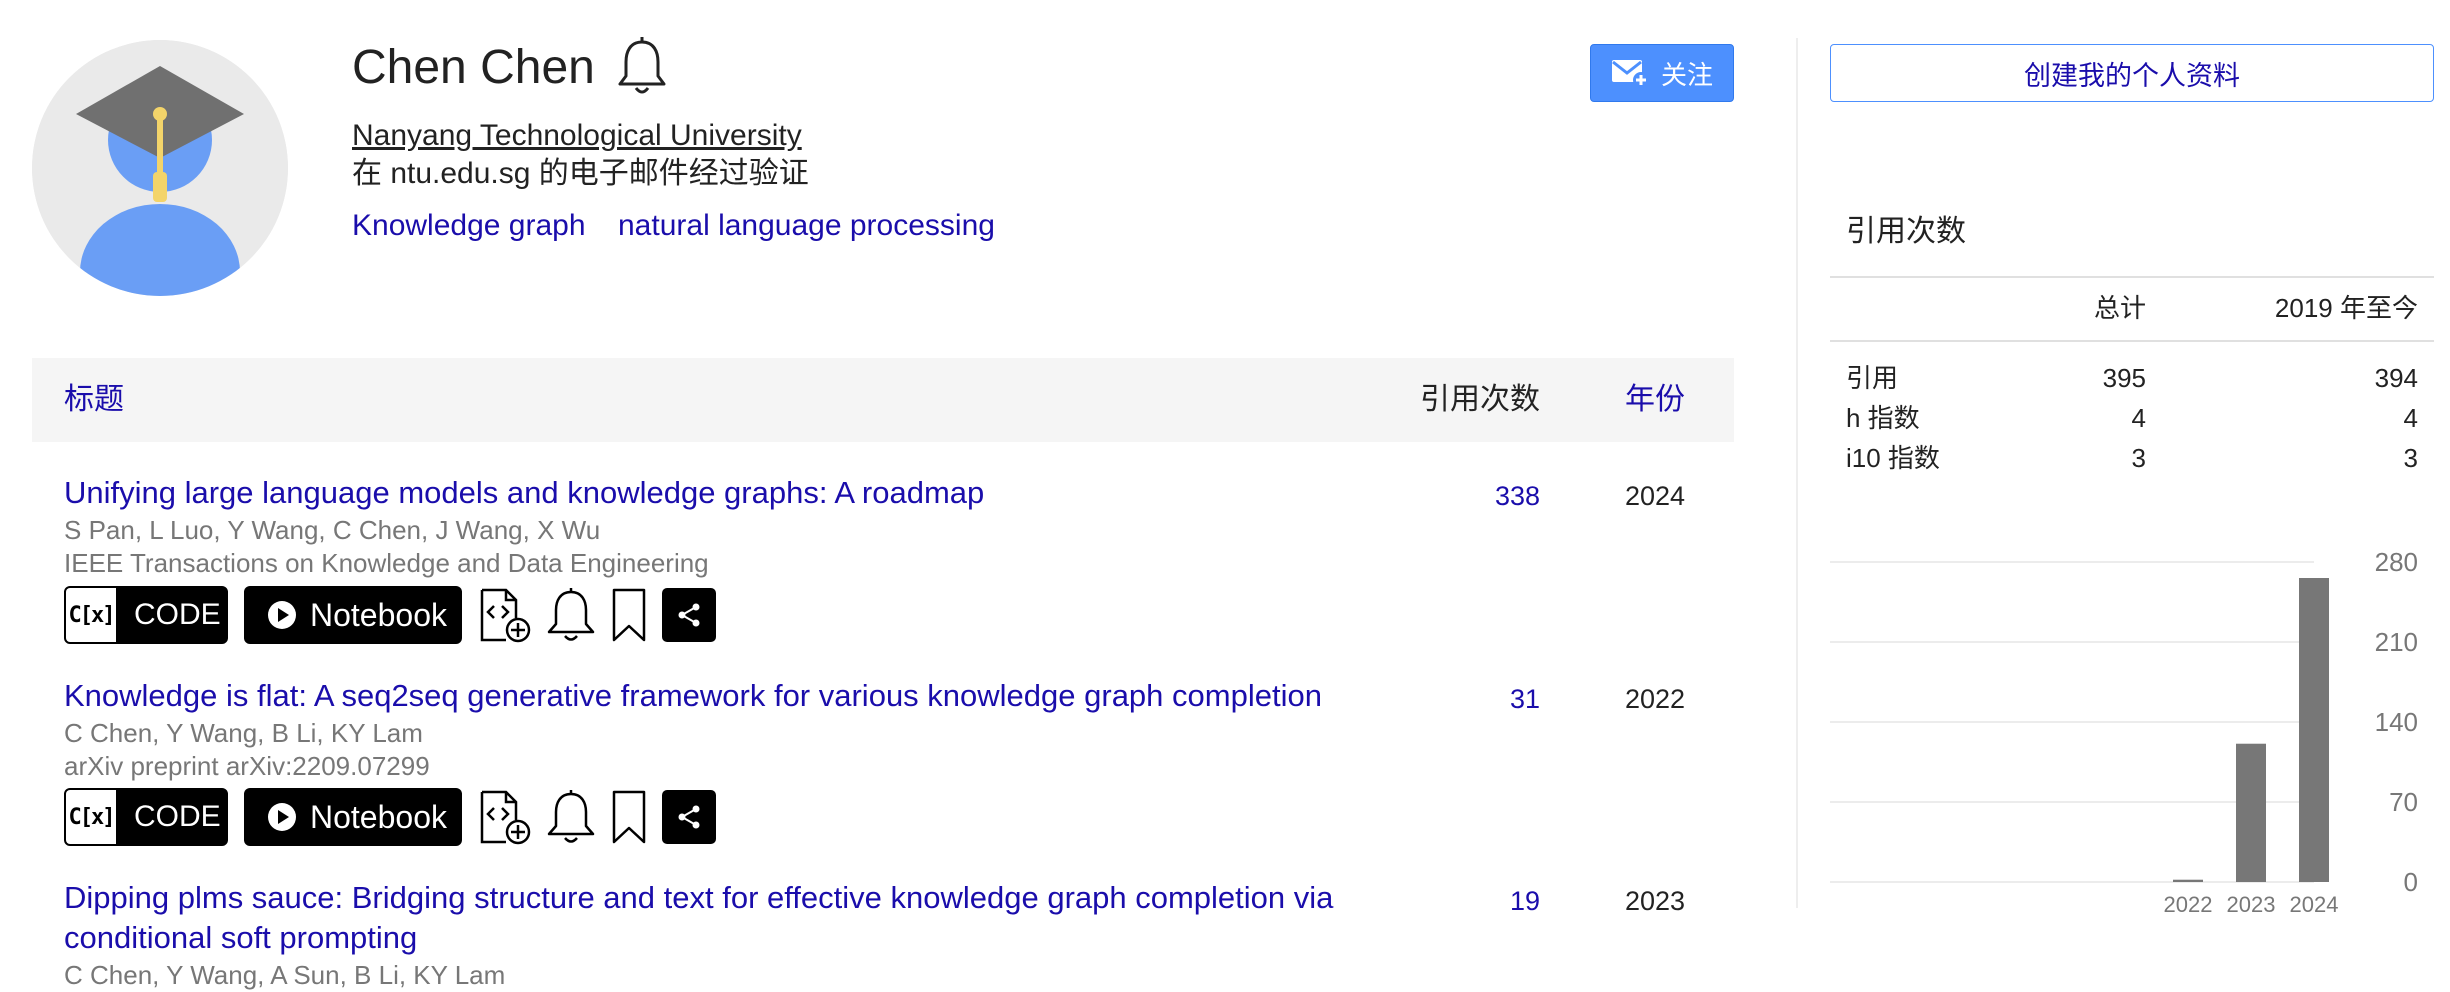 This screenshot has width=2450, height=992. What do you see at coordinates (1872, 378) in the screenshot?
I see `stat-label: 引用` at bounding box center [1872, 378].